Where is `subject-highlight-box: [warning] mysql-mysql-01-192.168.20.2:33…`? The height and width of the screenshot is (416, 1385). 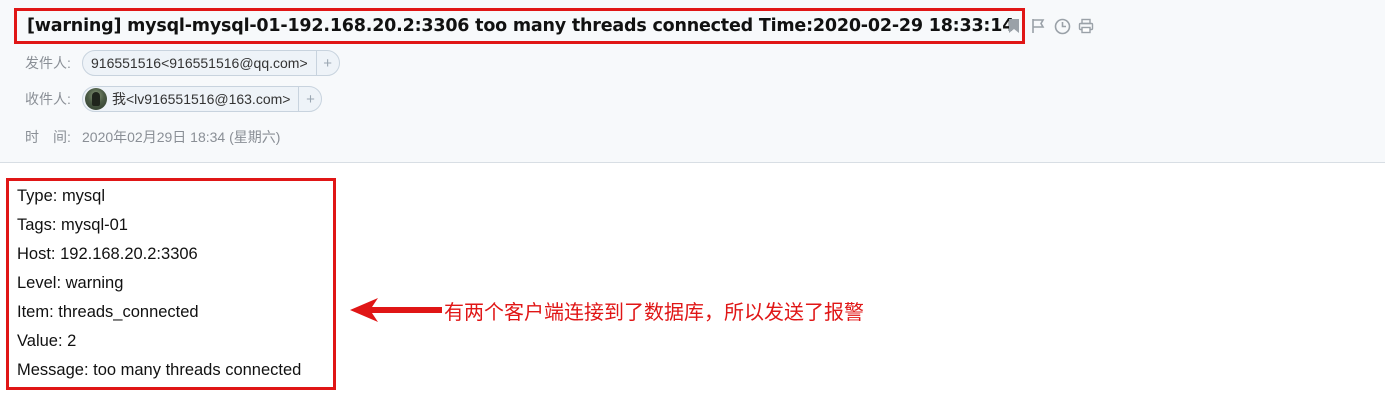 subject-highlight-box: [warning] mysql-mysql-01-192.168.20.2:33… is located at coordinates (520, 26).